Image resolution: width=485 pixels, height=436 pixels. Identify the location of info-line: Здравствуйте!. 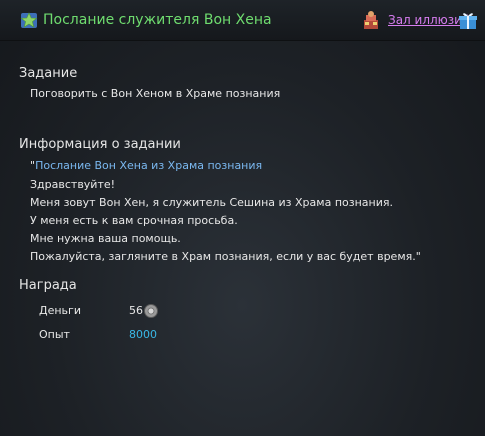
(73, 184).